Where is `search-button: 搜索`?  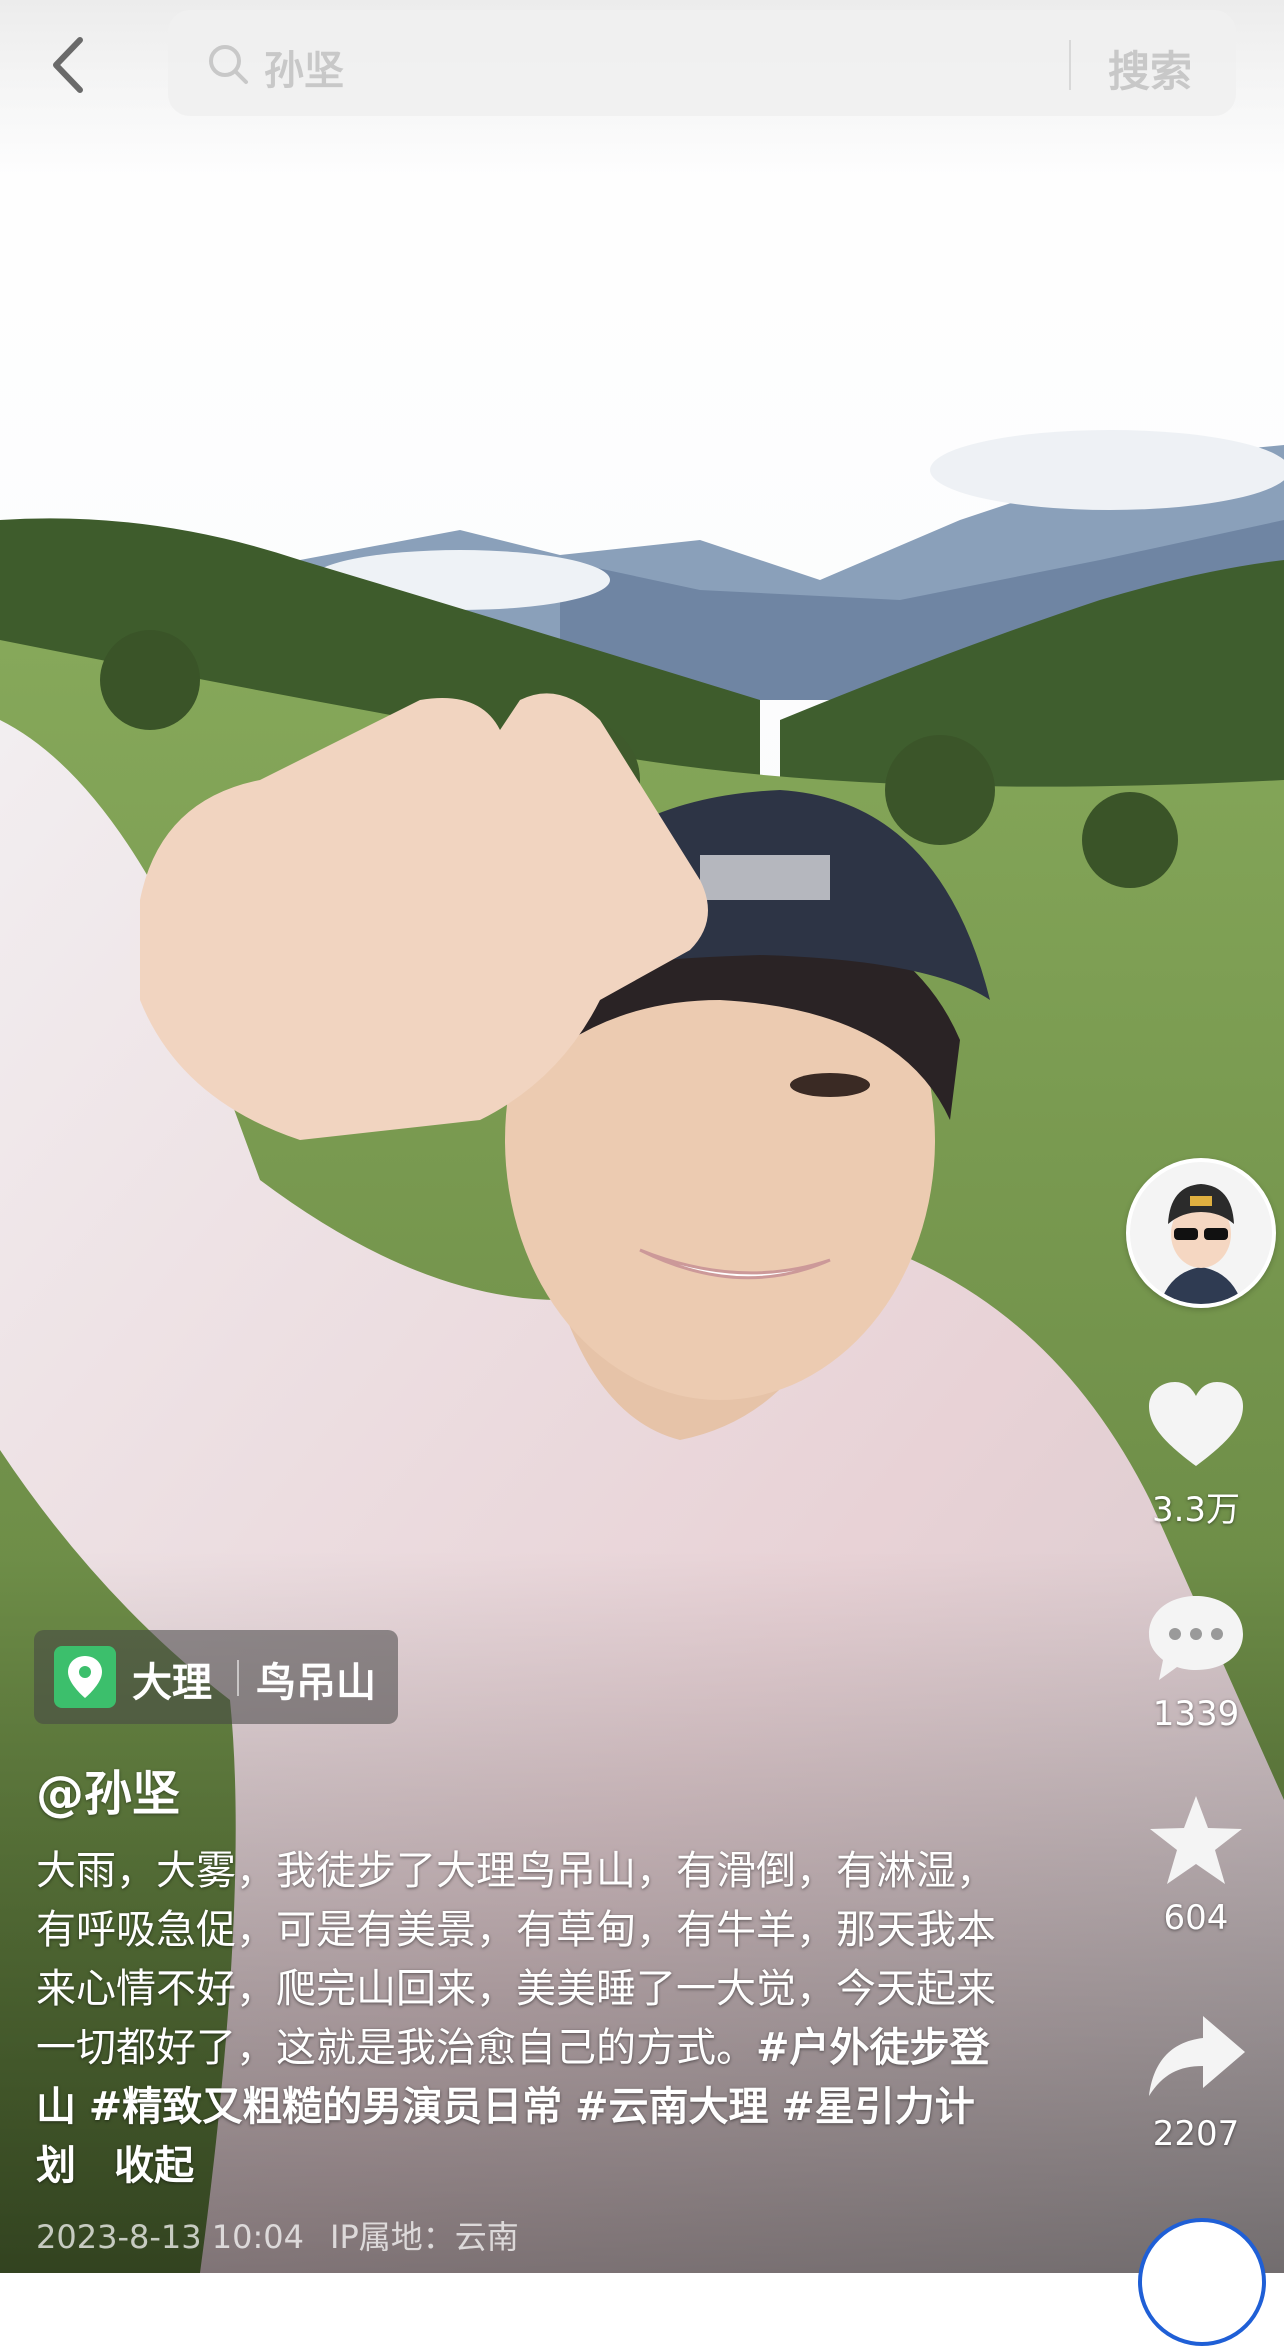 search-button: 搜索 is located at coordinates (1150, 68).